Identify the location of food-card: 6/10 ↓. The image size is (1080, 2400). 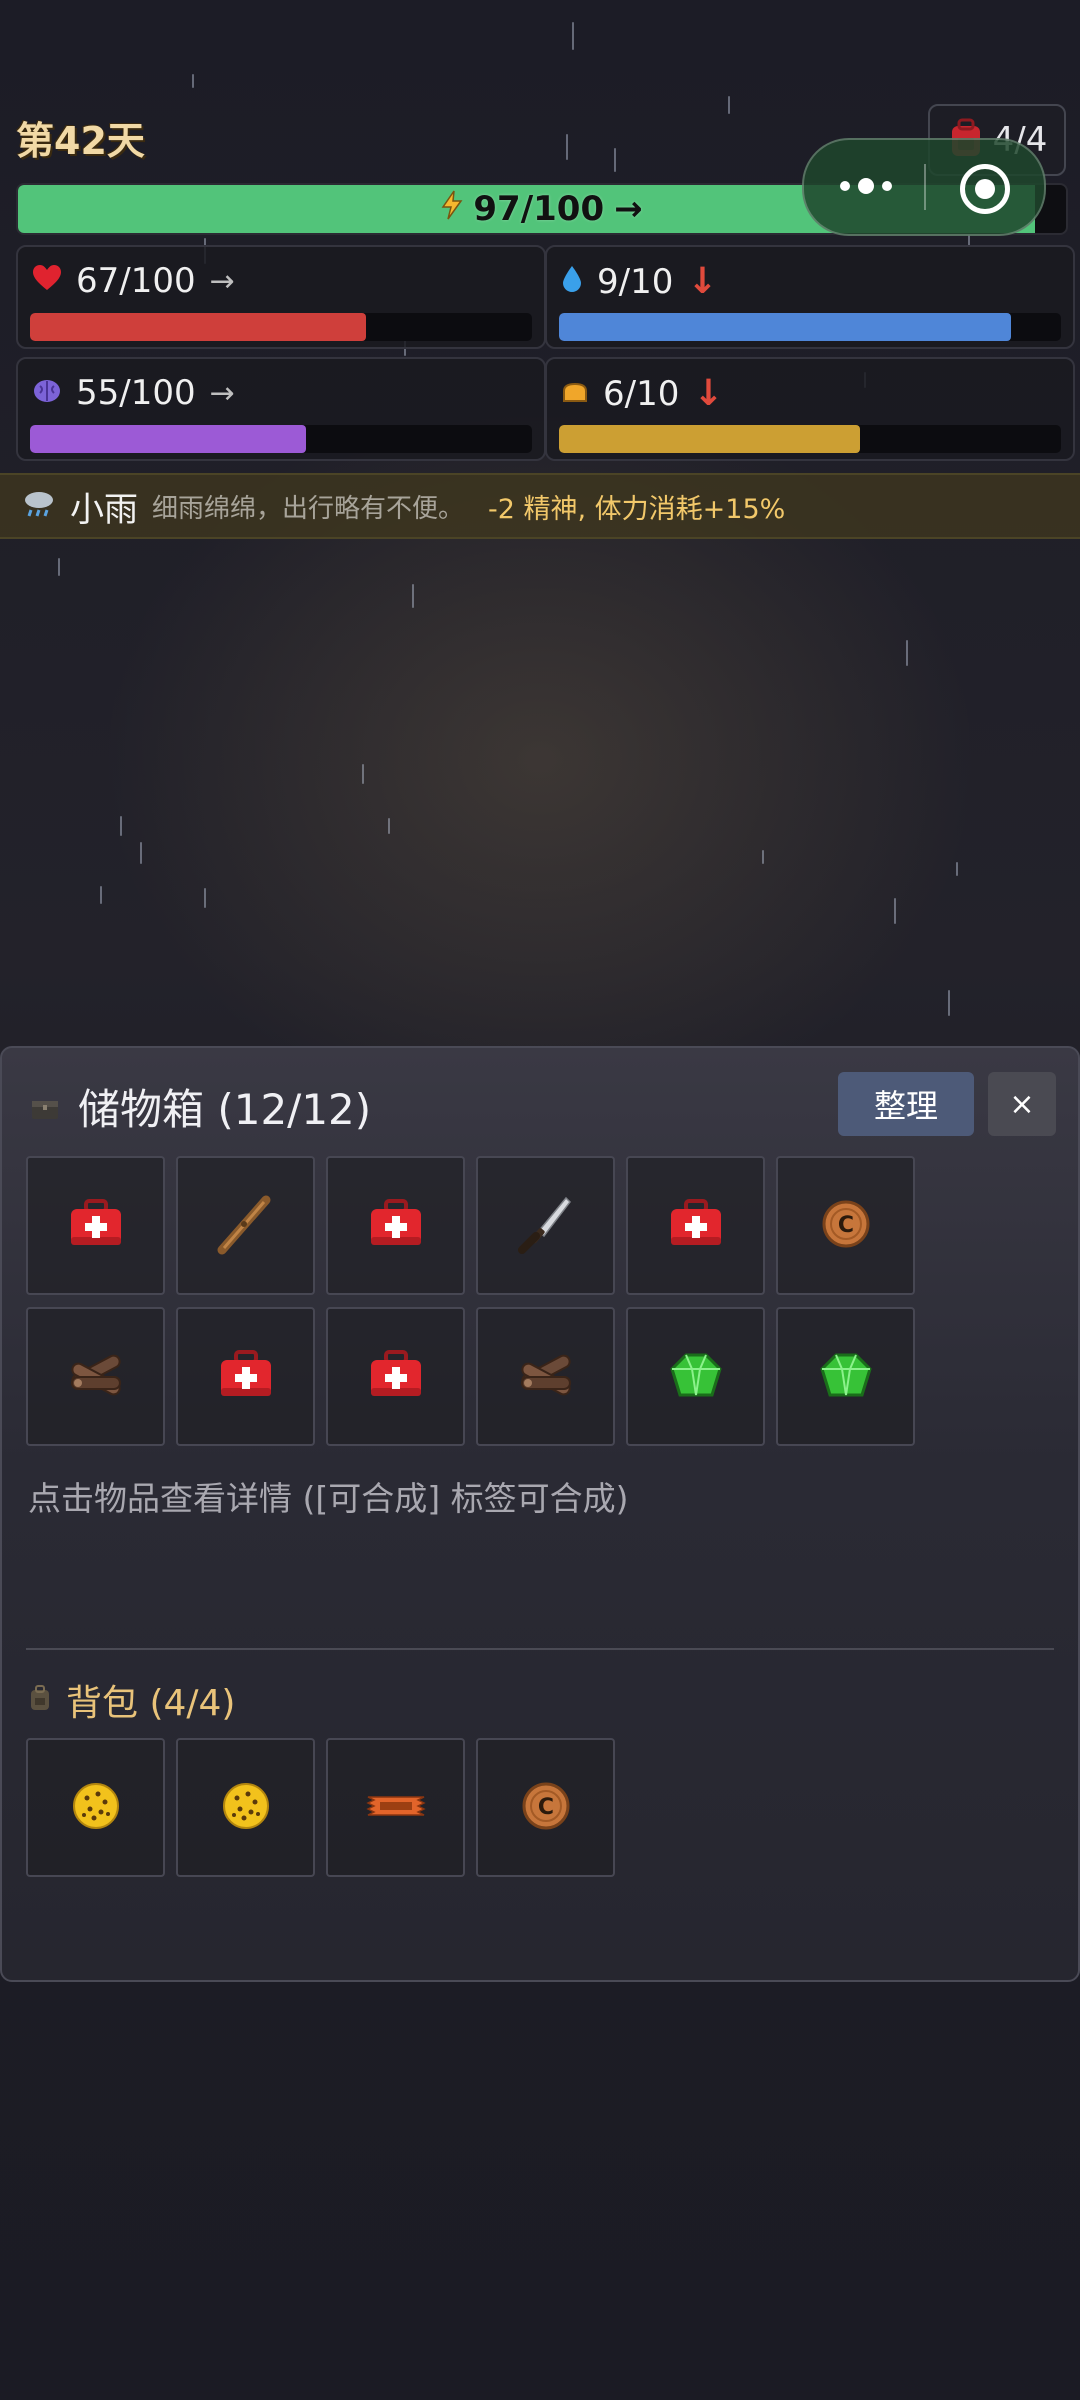
(810, 409).